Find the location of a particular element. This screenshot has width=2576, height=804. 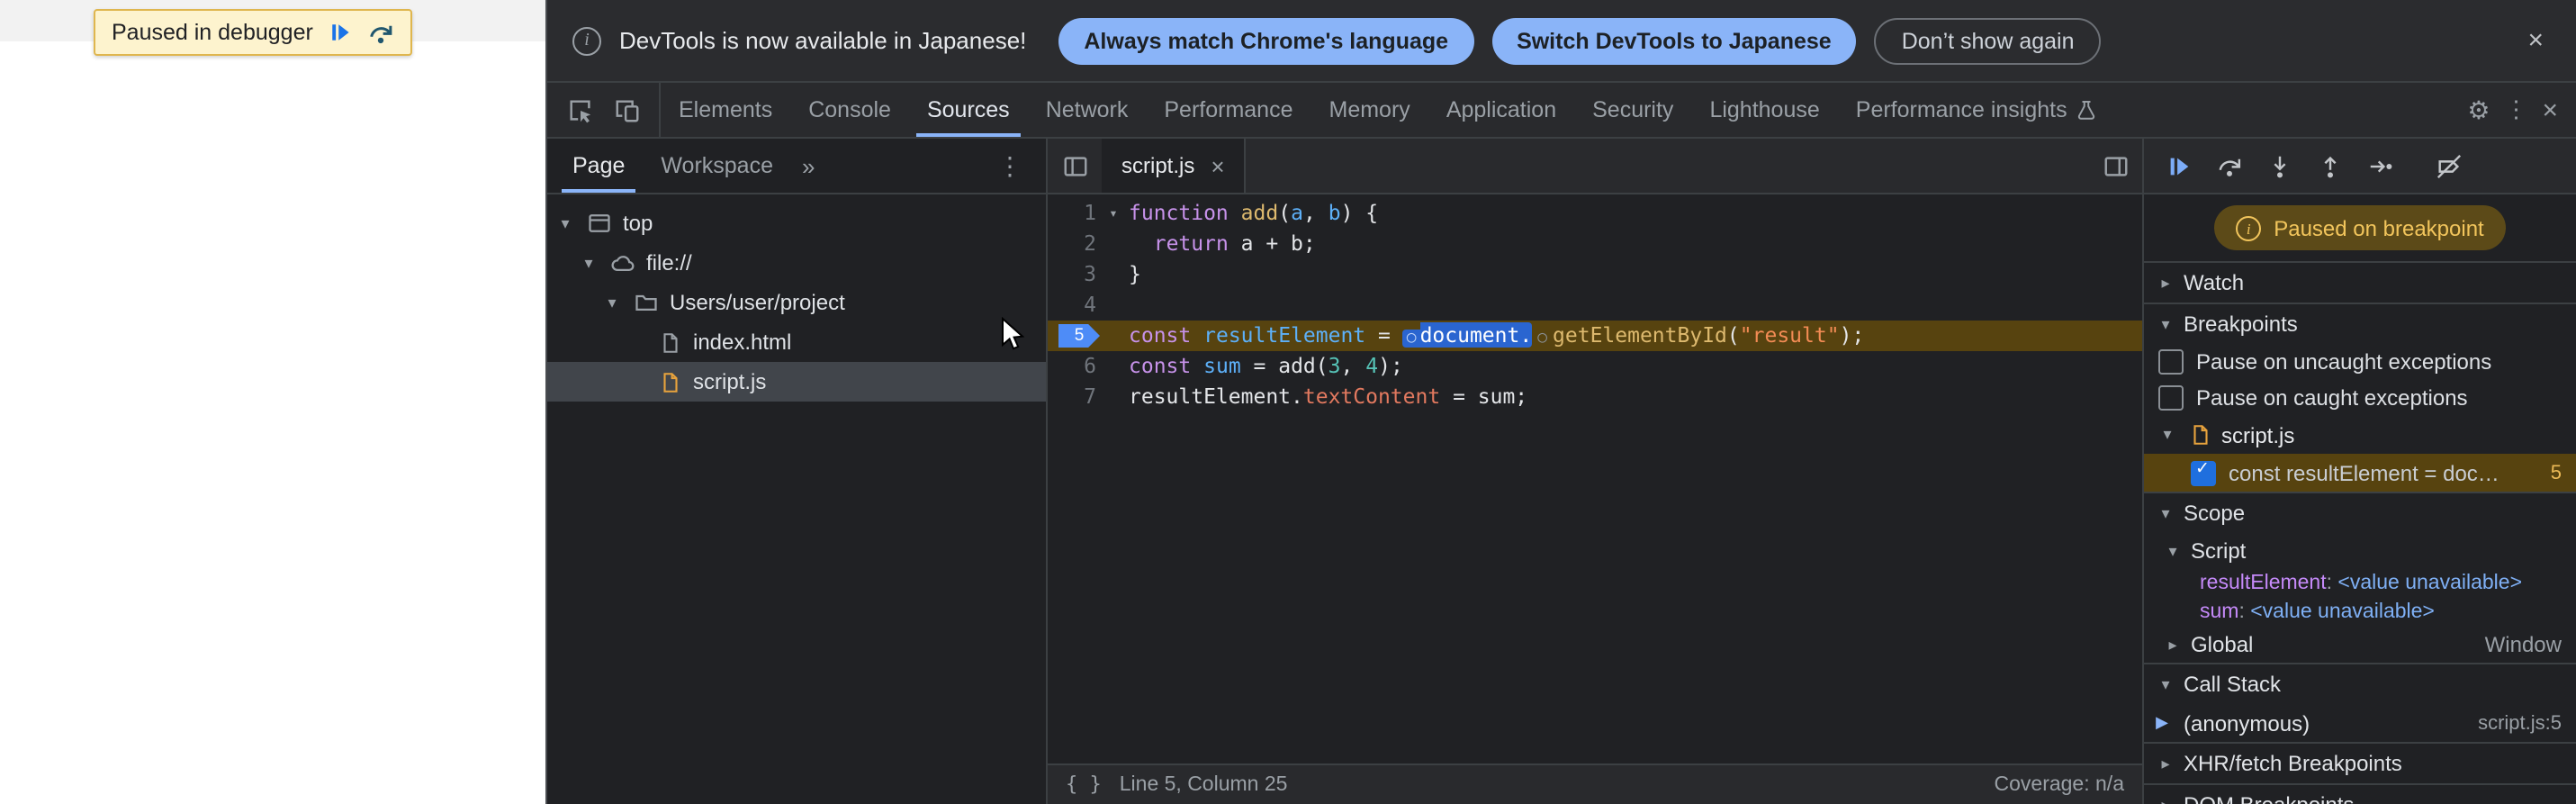

scope-script-row: ▾ Script is located at coordinates (2360, 551).